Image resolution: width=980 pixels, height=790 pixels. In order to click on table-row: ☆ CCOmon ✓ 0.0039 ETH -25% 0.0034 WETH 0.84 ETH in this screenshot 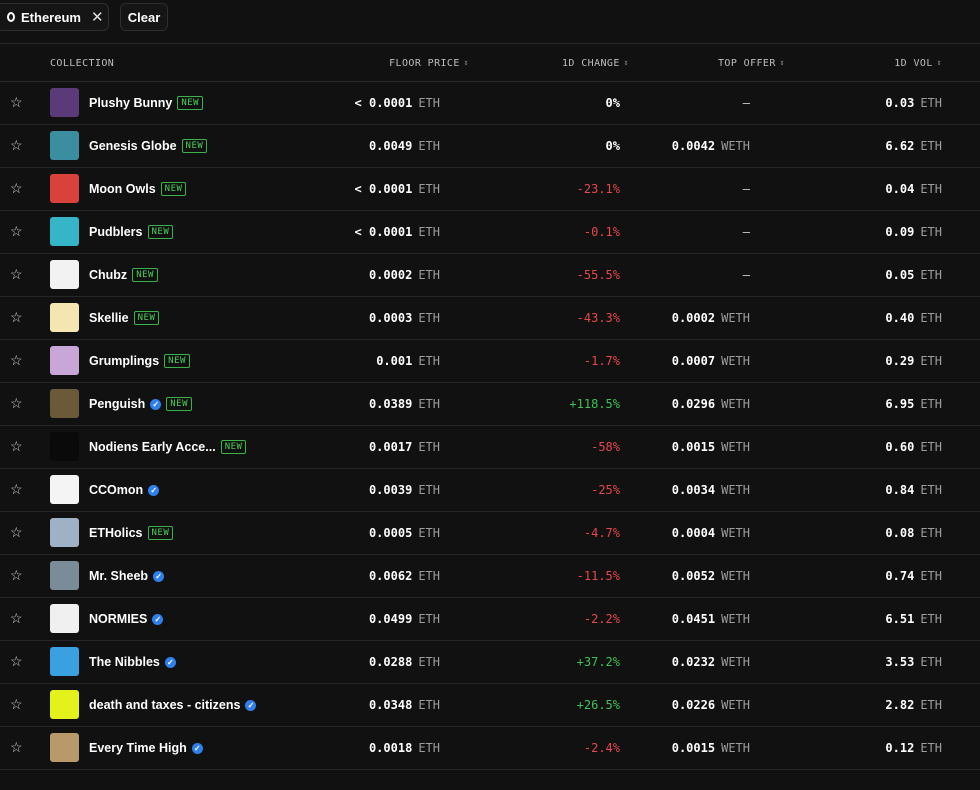, I will do `click(490, 490)`.